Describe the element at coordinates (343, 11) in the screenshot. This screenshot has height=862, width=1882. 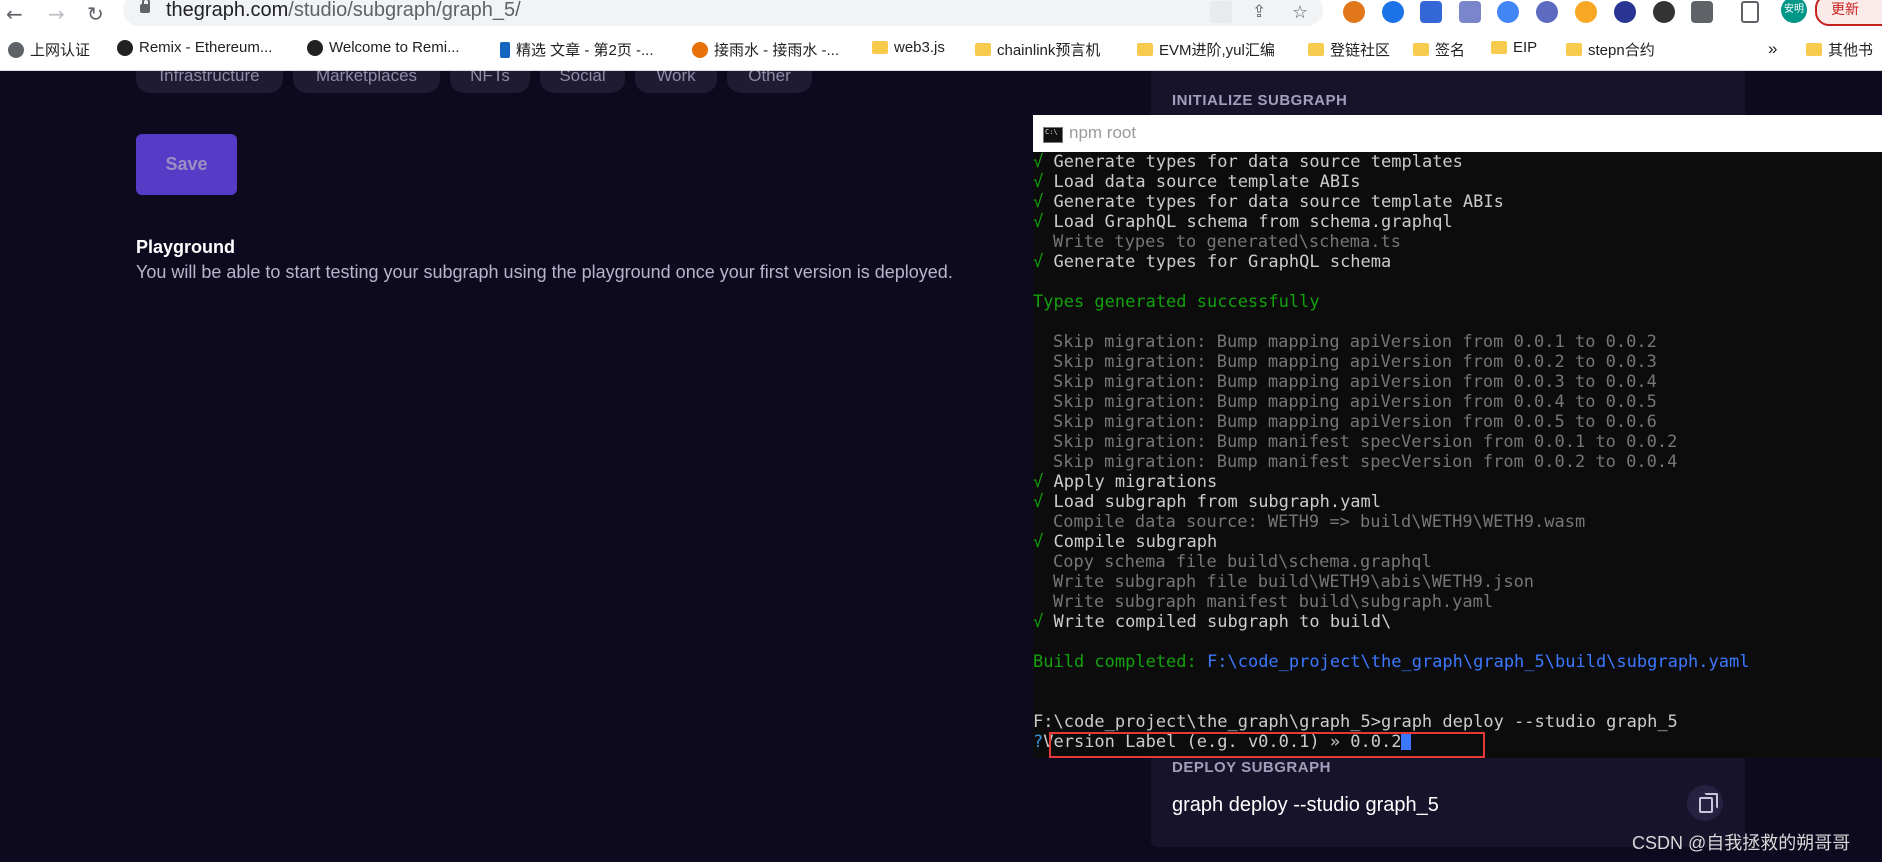
I see `url-text: thegraph.com/studio/subgraph/graph_5/` at that location.